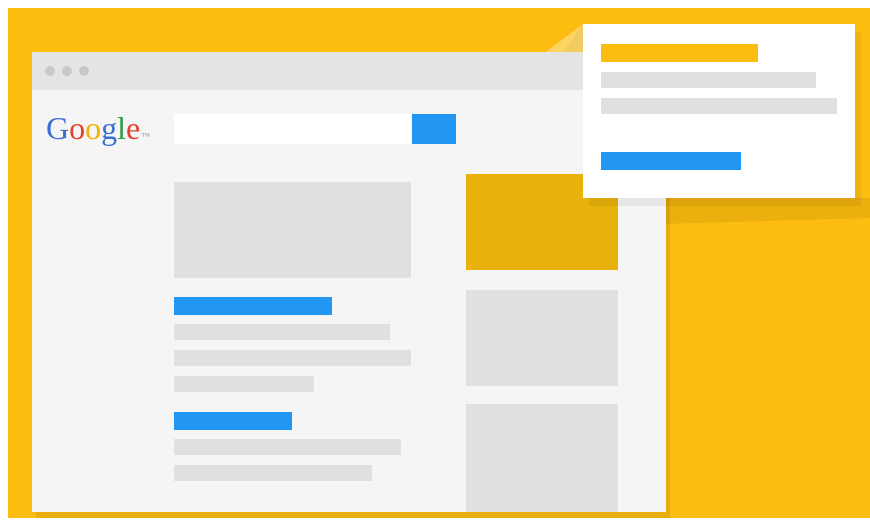  I want to click on trademark-mark: ™, so click(146, 136).